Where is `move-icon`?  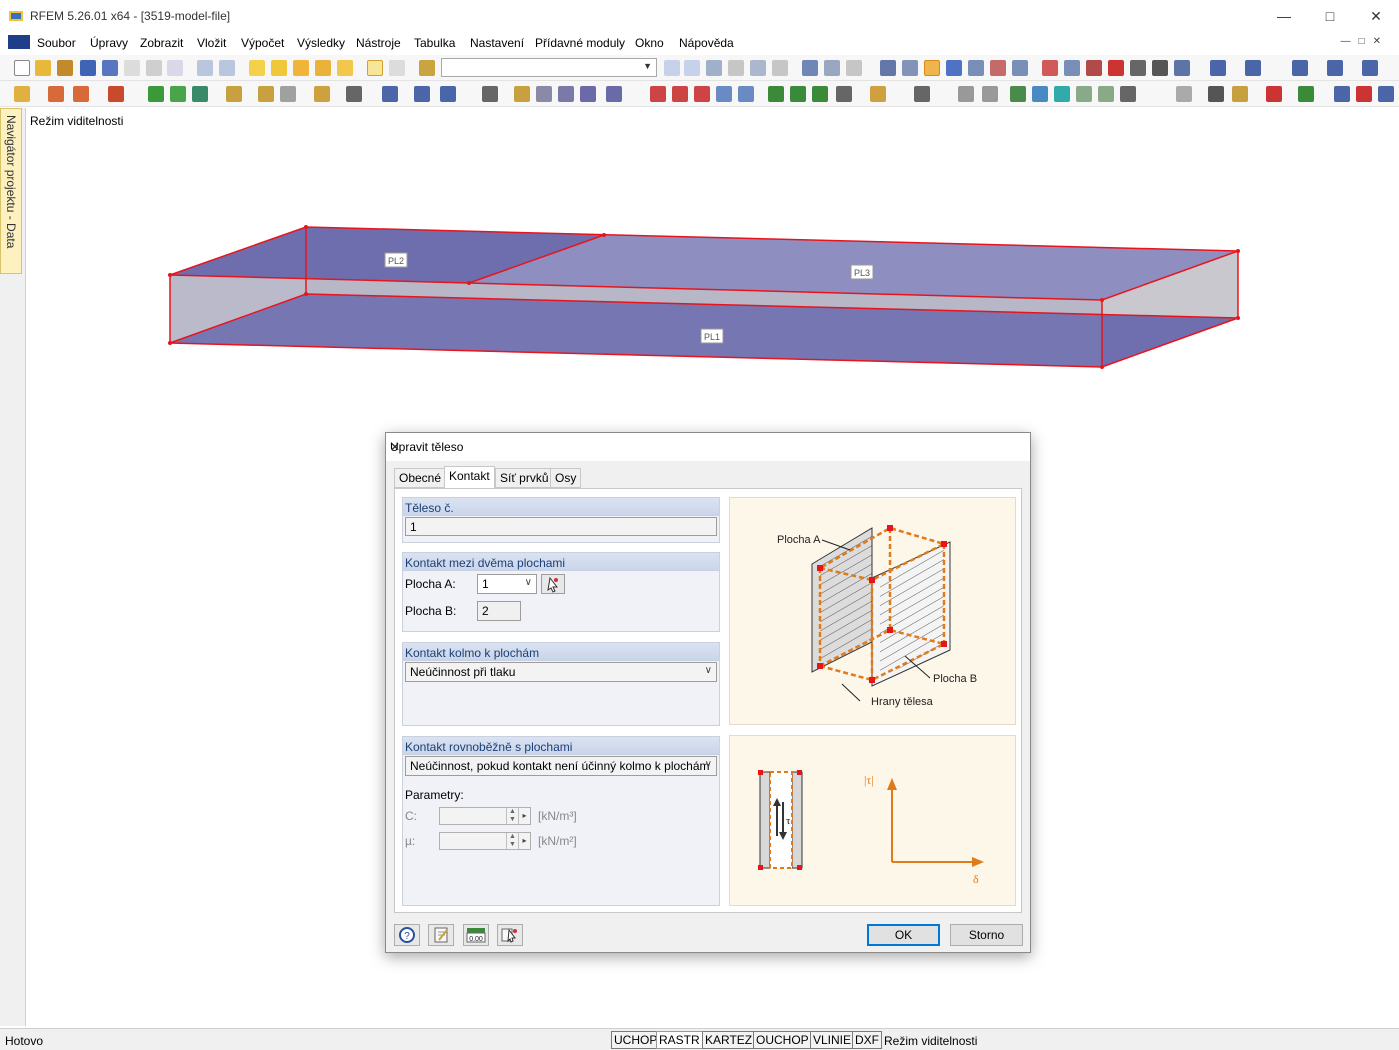 move-icon is located at coordinates (490, 94).